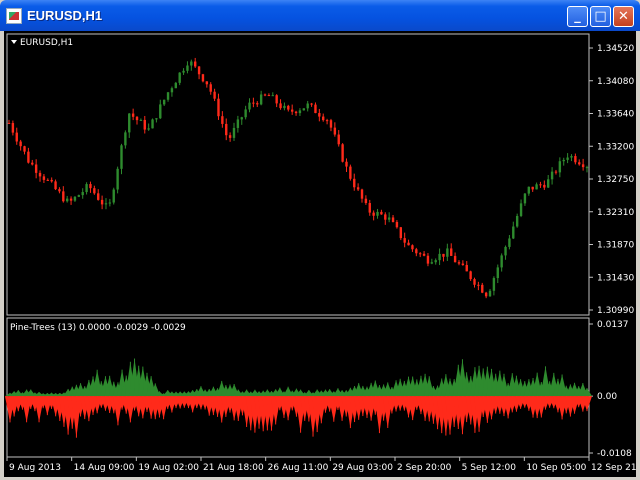 Image resolution: width=640 pixels, height=480 pixels. Describe the element at coordinates (104, 468) in the screenshot. I see `x-tick-label: 14 Aug 09:00` at that location.